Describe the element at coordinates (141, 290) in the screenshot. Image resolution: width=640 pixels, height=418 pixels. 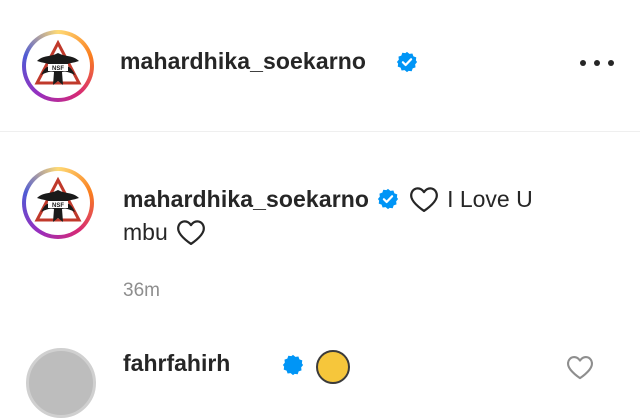
I see `comment-timestamp: 36m` at that location.